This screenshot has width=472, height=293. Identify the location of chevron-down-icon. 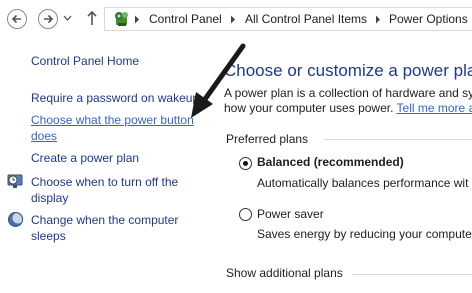
(67, 18).